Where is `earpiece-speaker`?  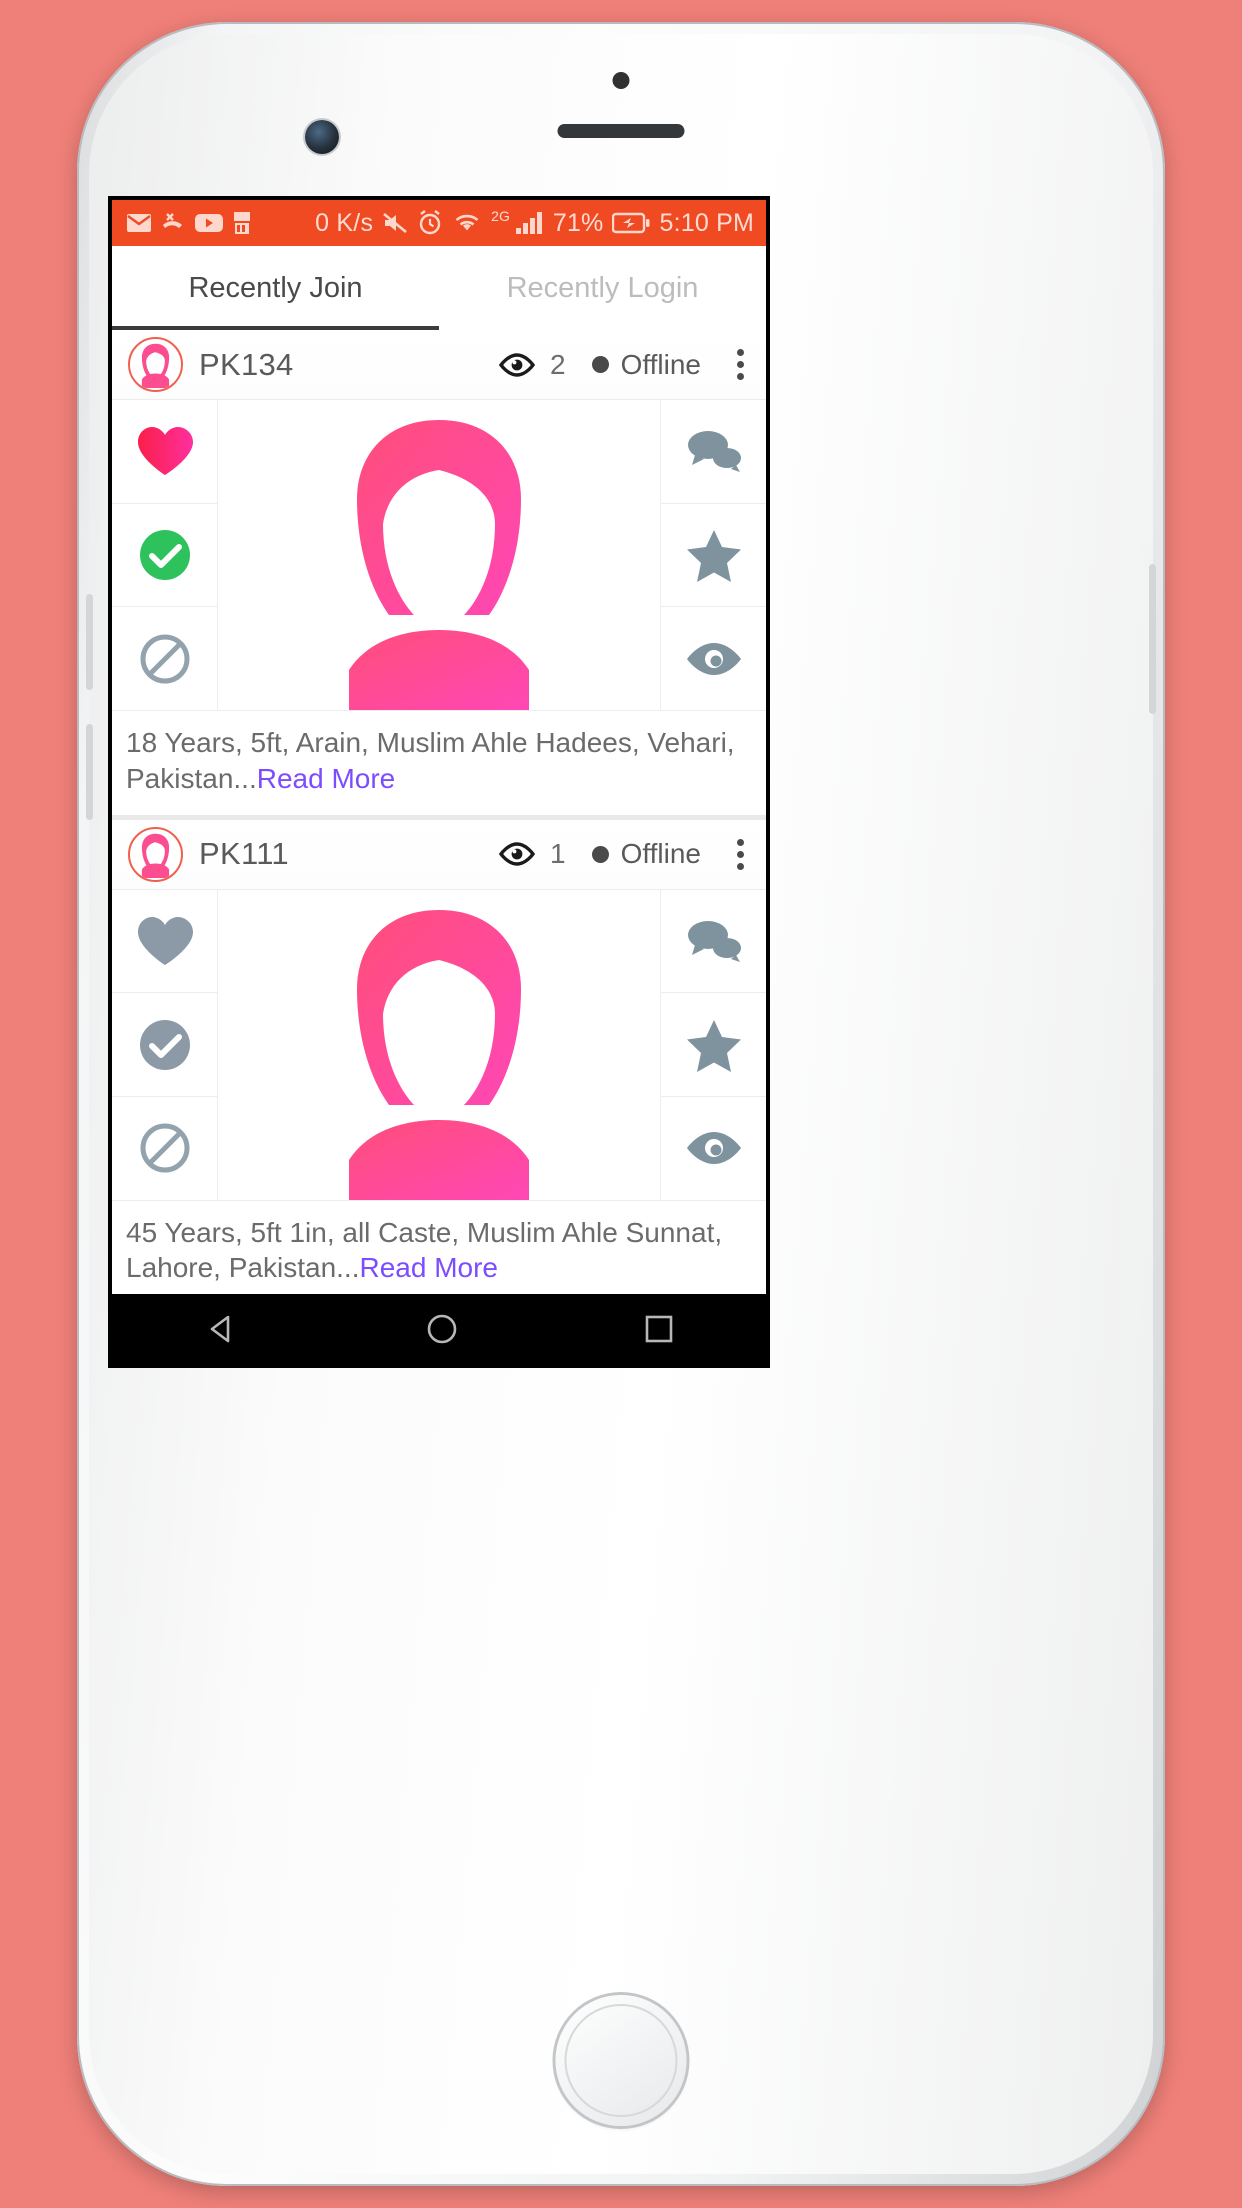
earpiece-speaker is located at coordinates (621, 131).